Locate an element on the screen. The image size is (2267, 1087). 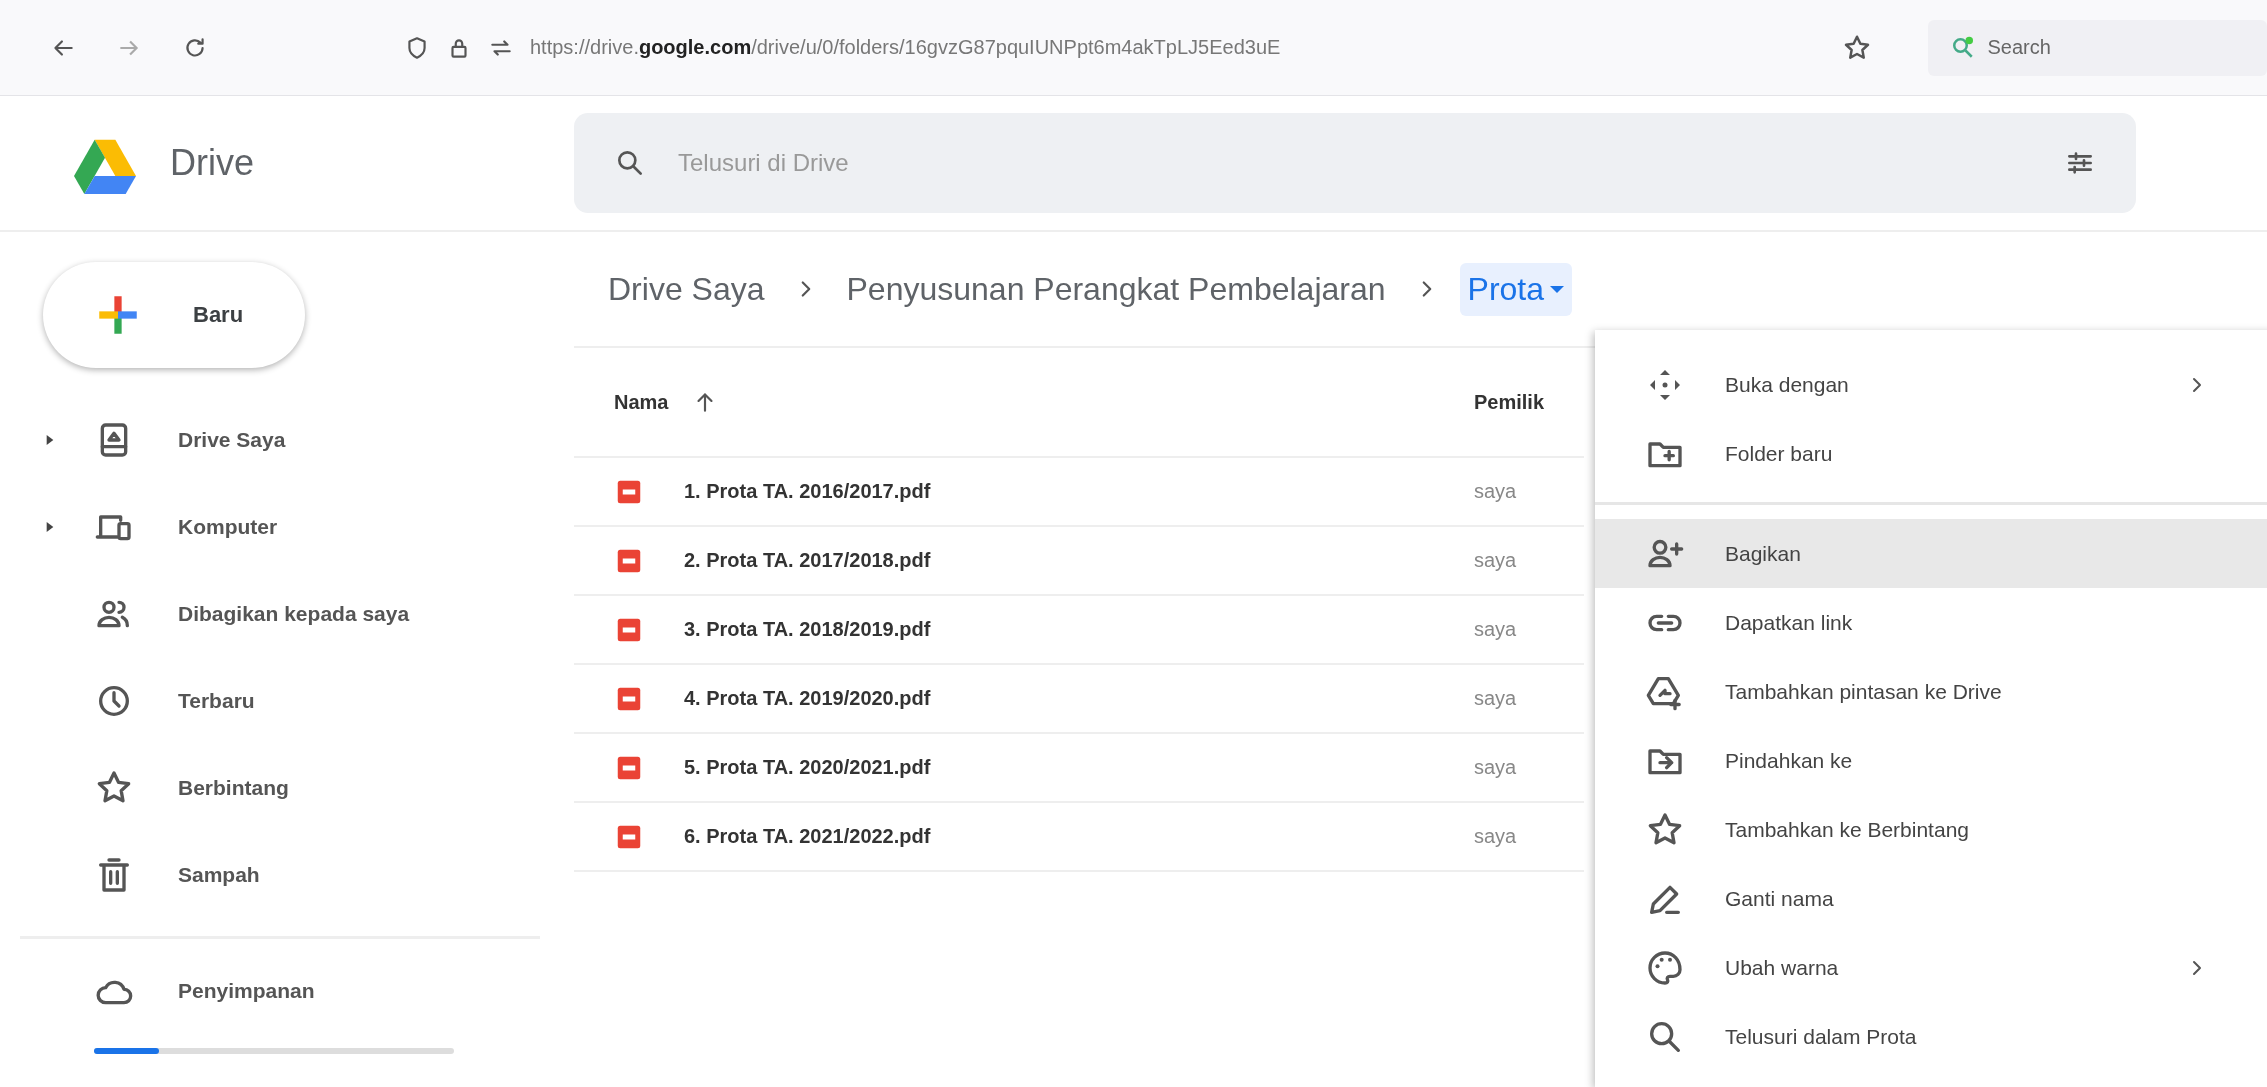
browser-search-bar: Search is located at coordinates (2097, 47).